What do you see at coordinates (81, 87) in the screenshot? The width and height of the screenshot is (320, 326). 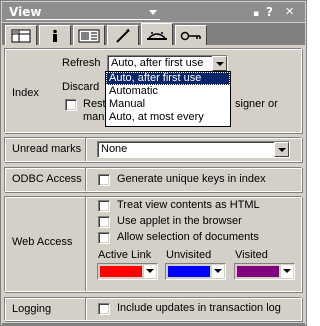 I see `discard-label: Discard` at bounding box center [81, 87].